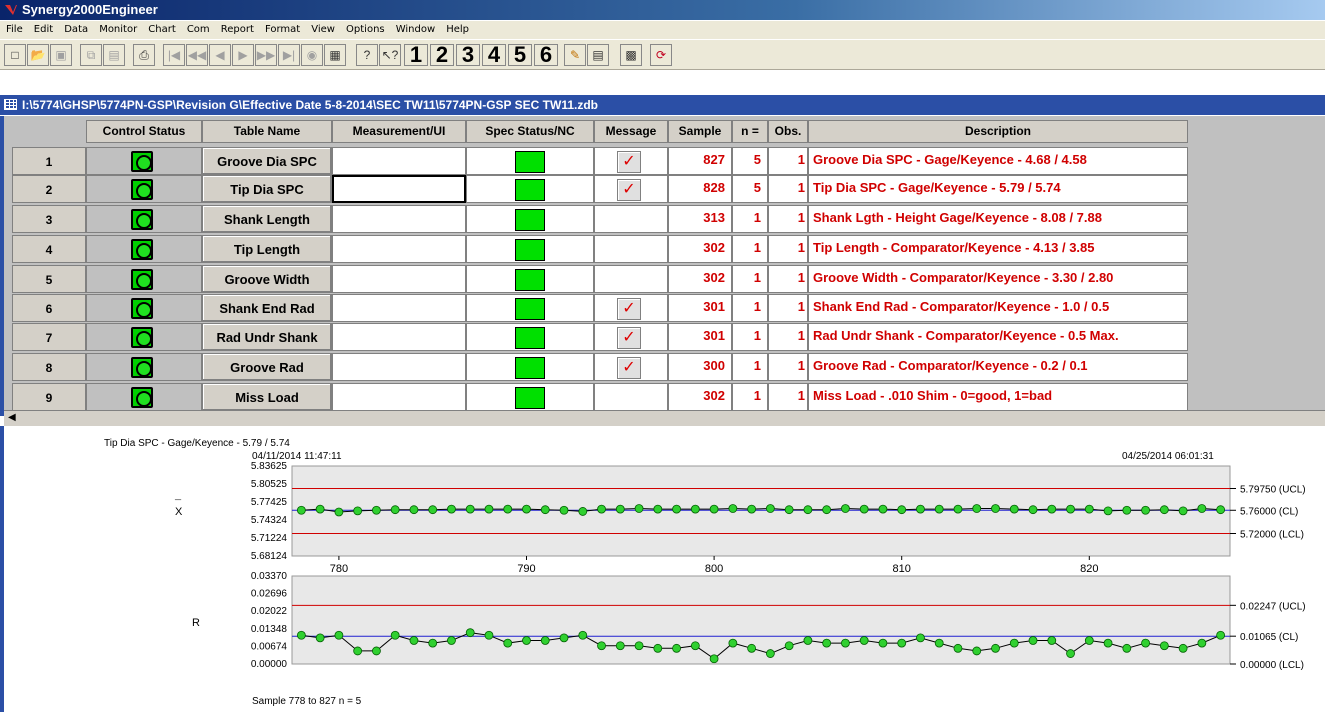  What do you see at coordinates (91, 55) in the screenshot?
I see `copy-icon: ⧉` at bounding box center [91, 55].